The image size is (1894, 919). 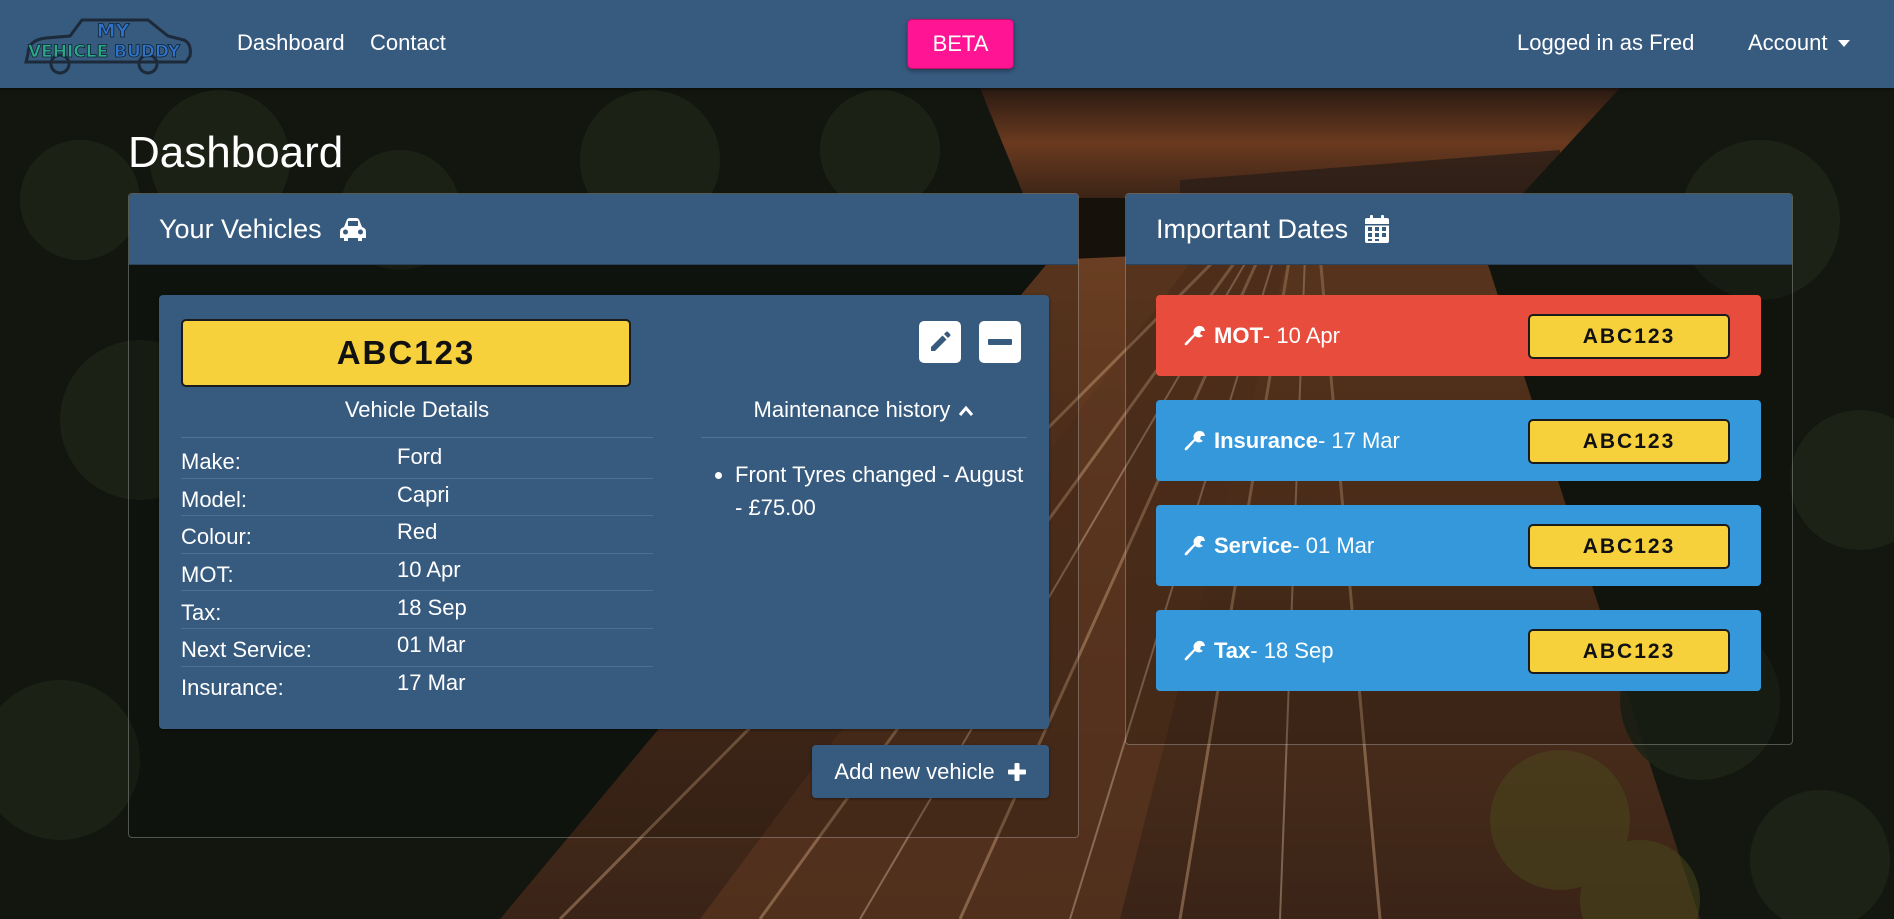 What do you see at coordinates (420, 457) in the screenshot?
I see `detail-value: Ford` at bounding box center [420, 457].